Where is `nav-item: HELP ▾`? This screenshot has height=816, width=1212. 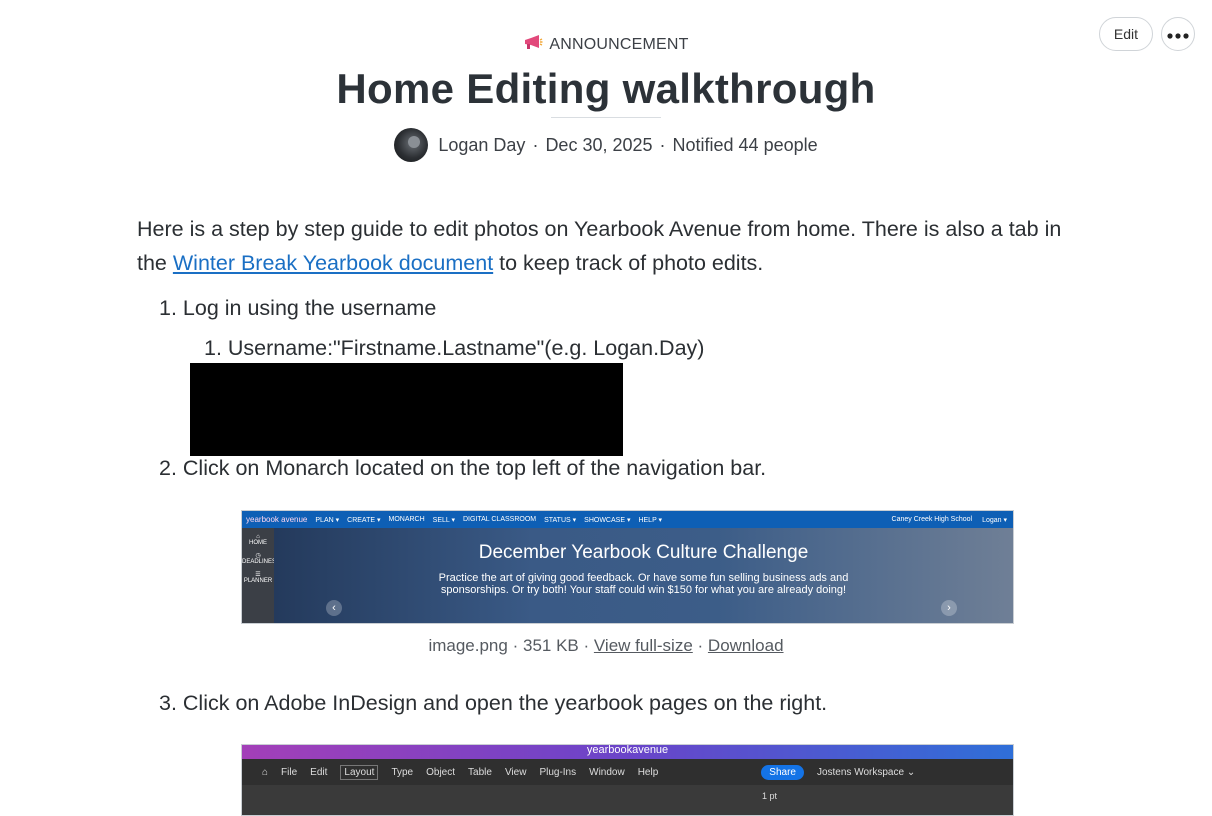 nav-item: HELP ▾ is located at coordinates (650, 520).